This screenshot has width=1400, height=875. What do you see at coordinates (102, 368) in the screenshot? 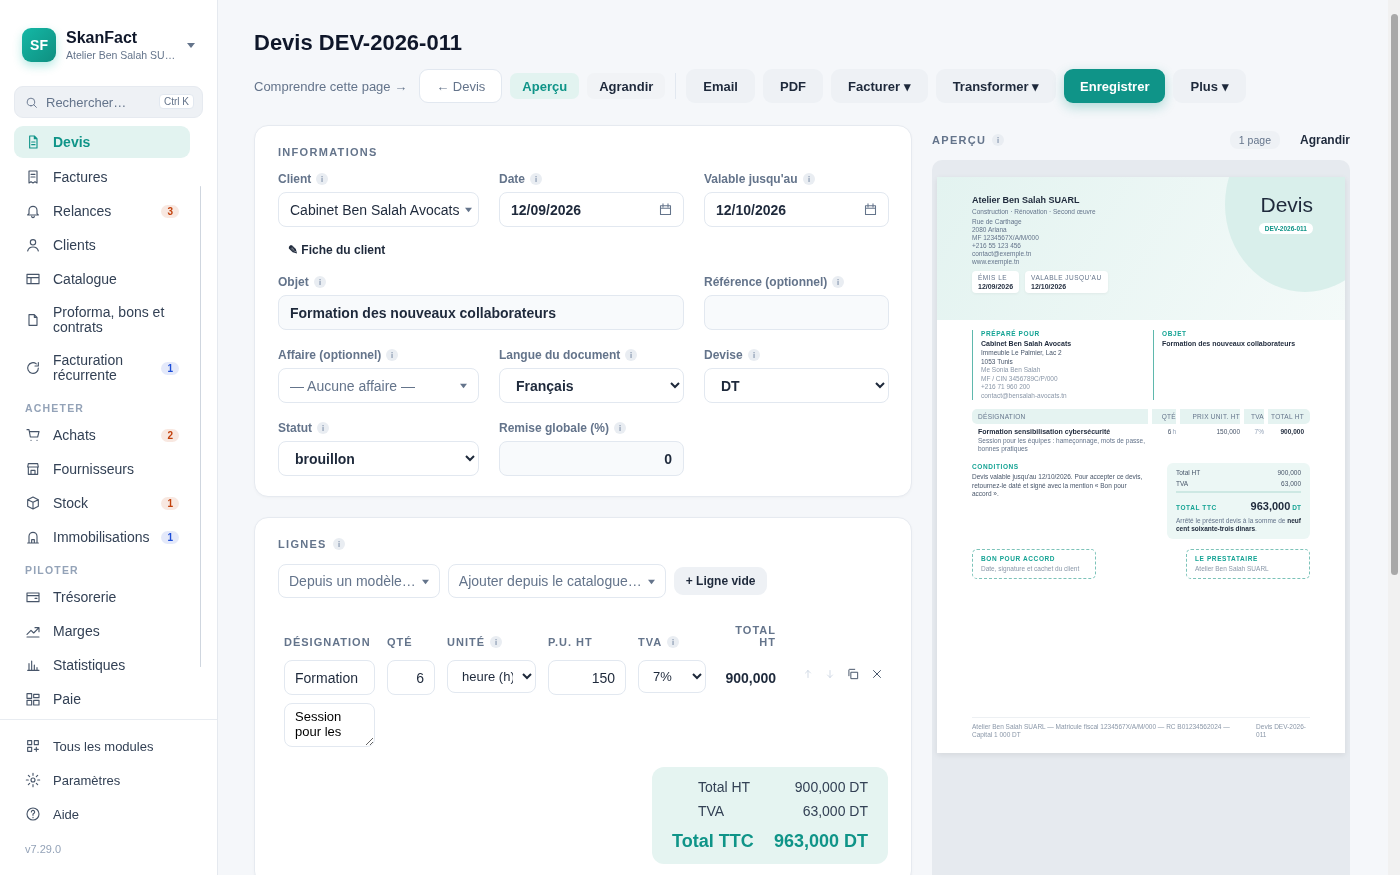
I see `nav-item: Facturation récurrente 1` at bounding box center [102, 368].